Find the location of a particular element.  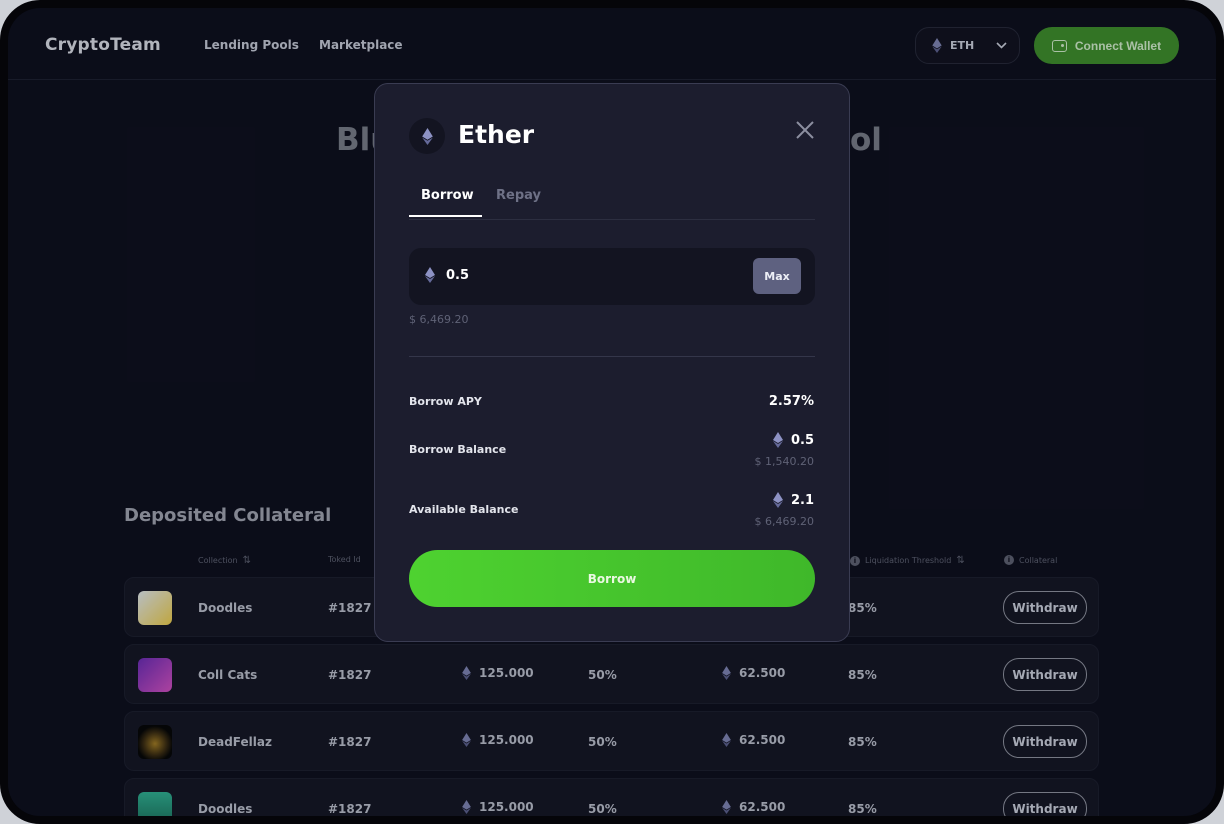

borrow-apy-text: 2.57% is located at coordinates (791, 401).